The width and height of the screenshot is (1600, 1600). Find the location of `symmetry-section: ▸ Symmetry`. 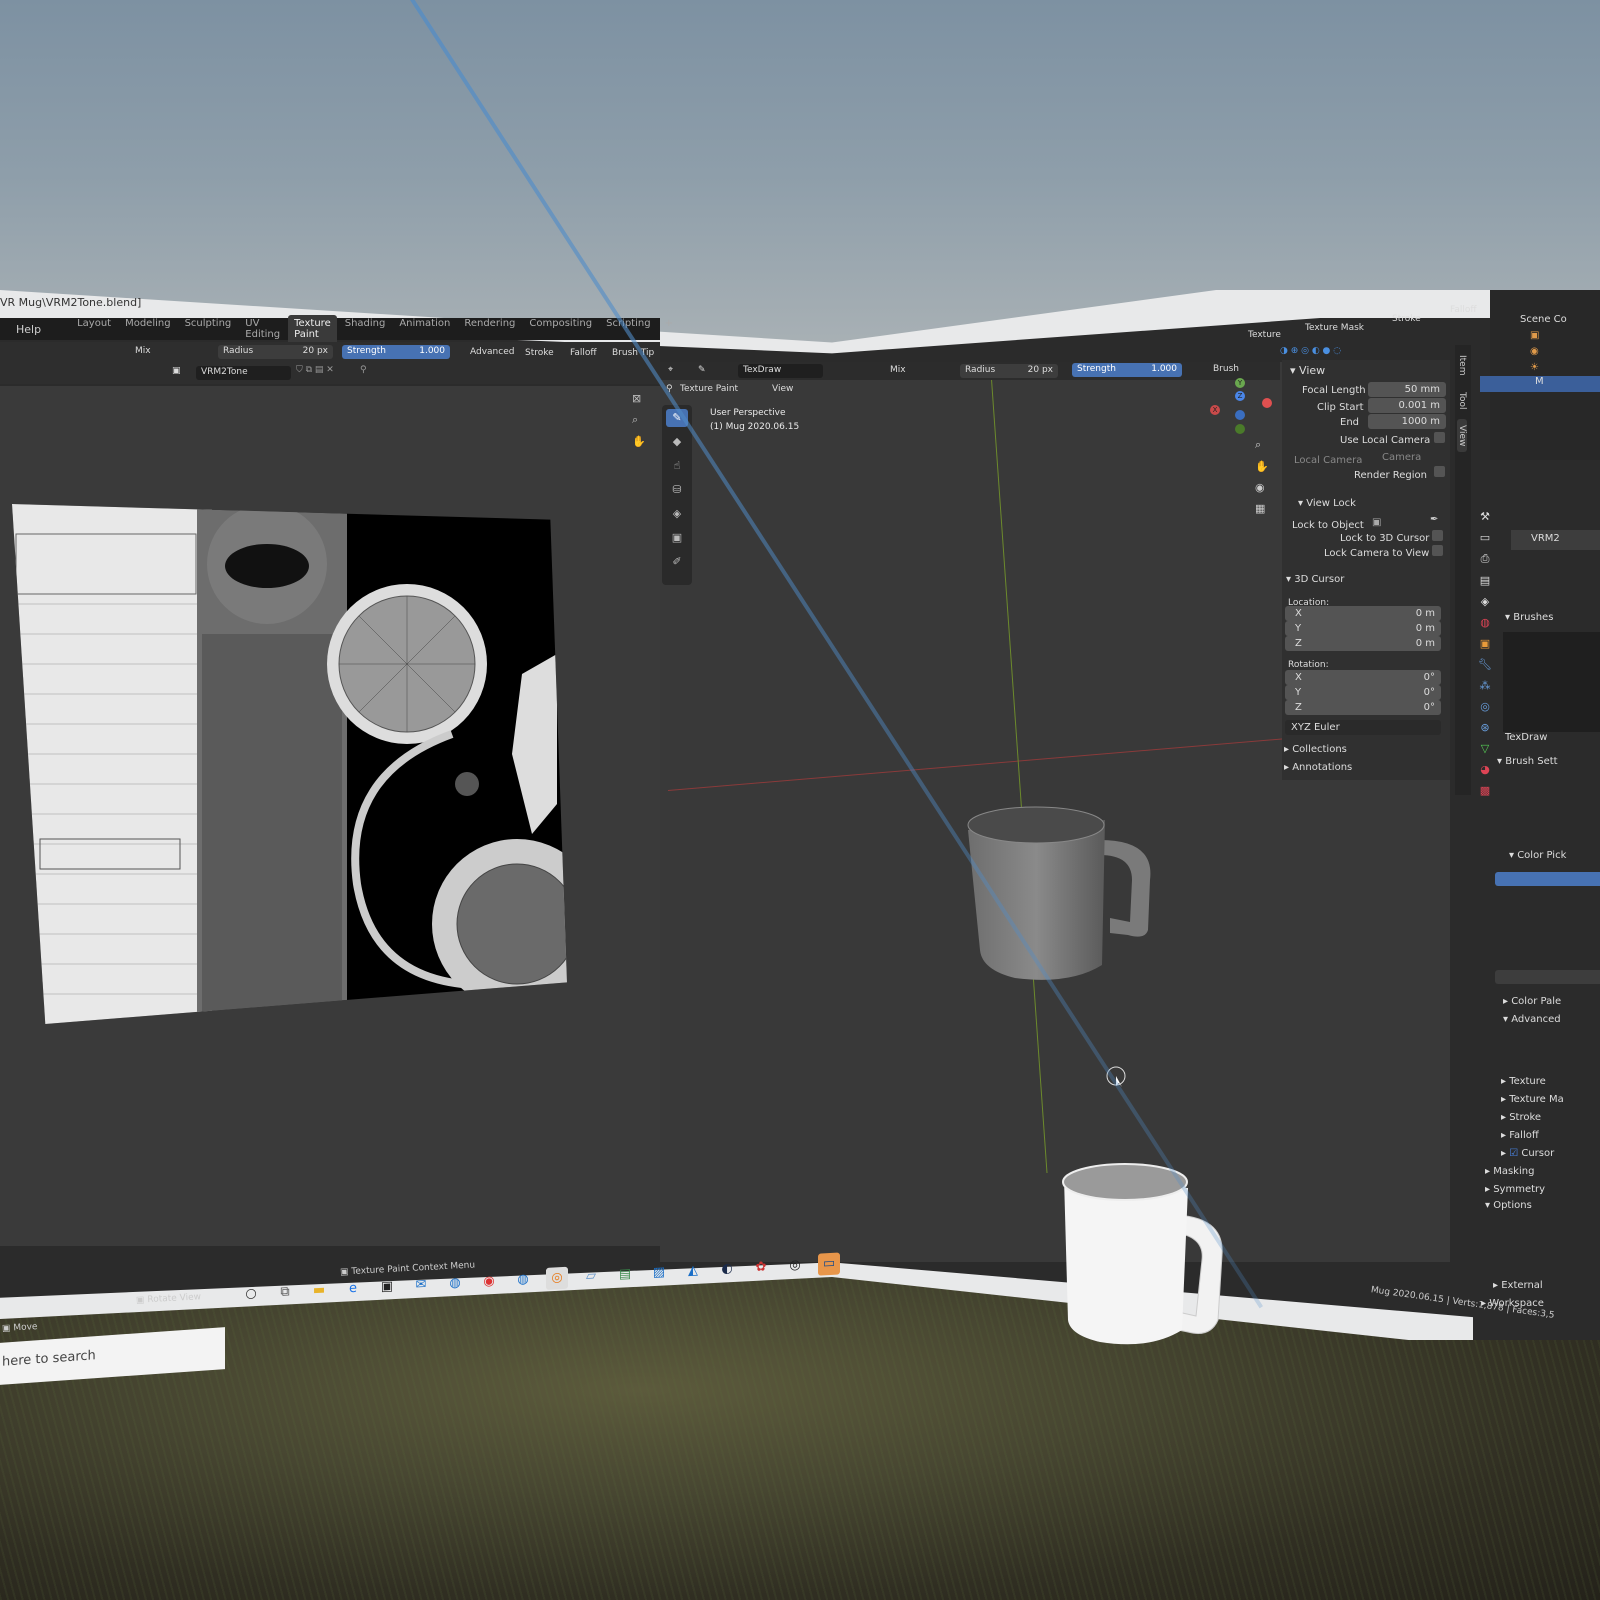

symmetry-section: ▸ Symmetry is located at coordinates (1515, 1189).